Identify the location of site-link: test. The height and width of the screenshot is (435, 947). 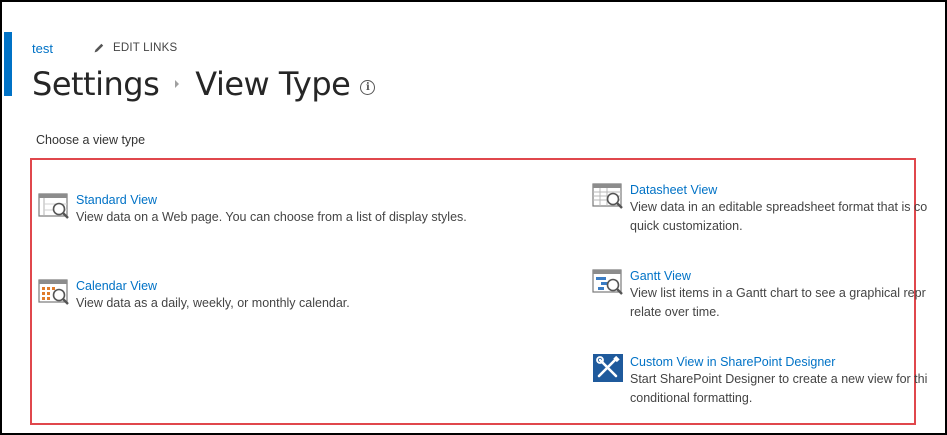
(42, 48).